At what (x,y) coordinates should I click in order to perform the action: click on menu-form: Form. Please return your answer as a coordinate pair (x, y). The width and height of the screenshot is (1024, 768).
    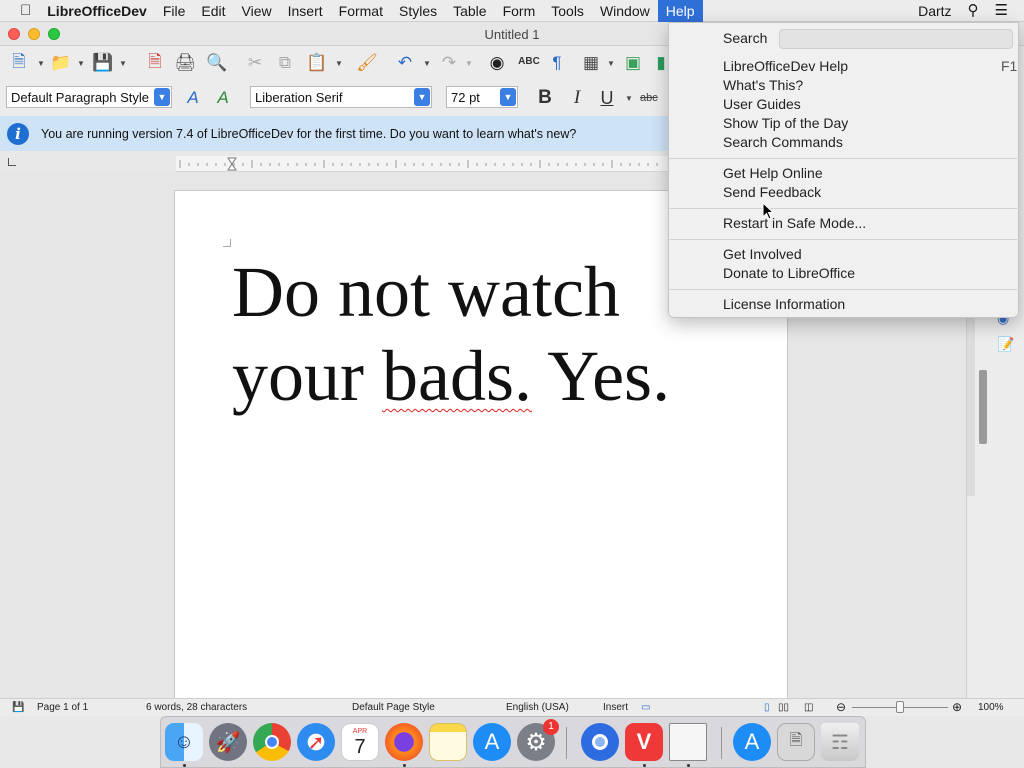
    Looking at the image, I should click on (519, 11).